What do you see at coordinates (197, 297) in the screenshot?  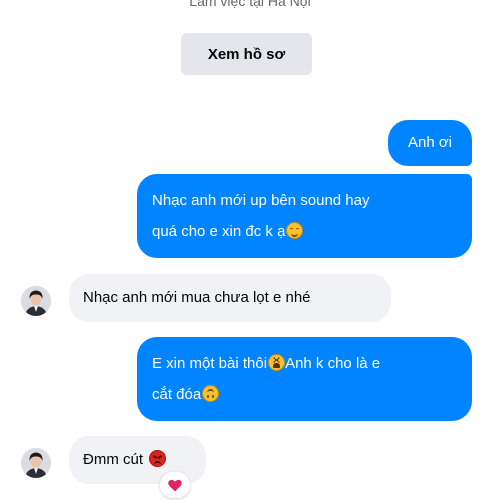 I see `message-text: Nhạc anh mới mua chưa lọt e nhé` at bounding box center [197, 297].